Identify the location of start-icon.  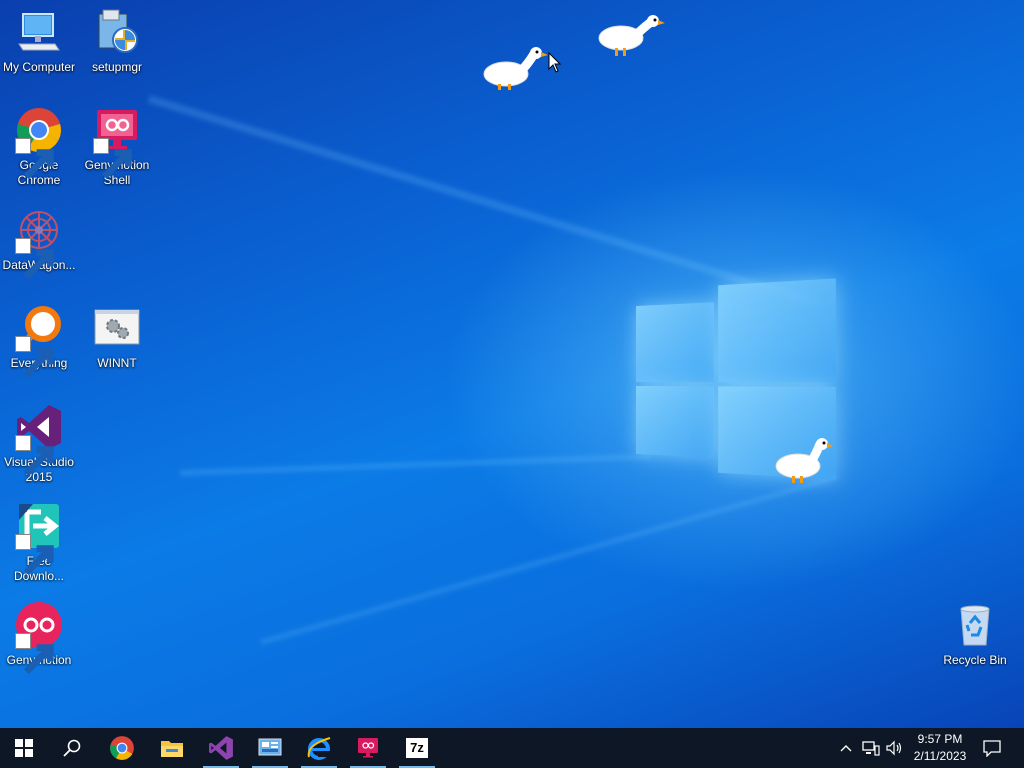
(24, 748).